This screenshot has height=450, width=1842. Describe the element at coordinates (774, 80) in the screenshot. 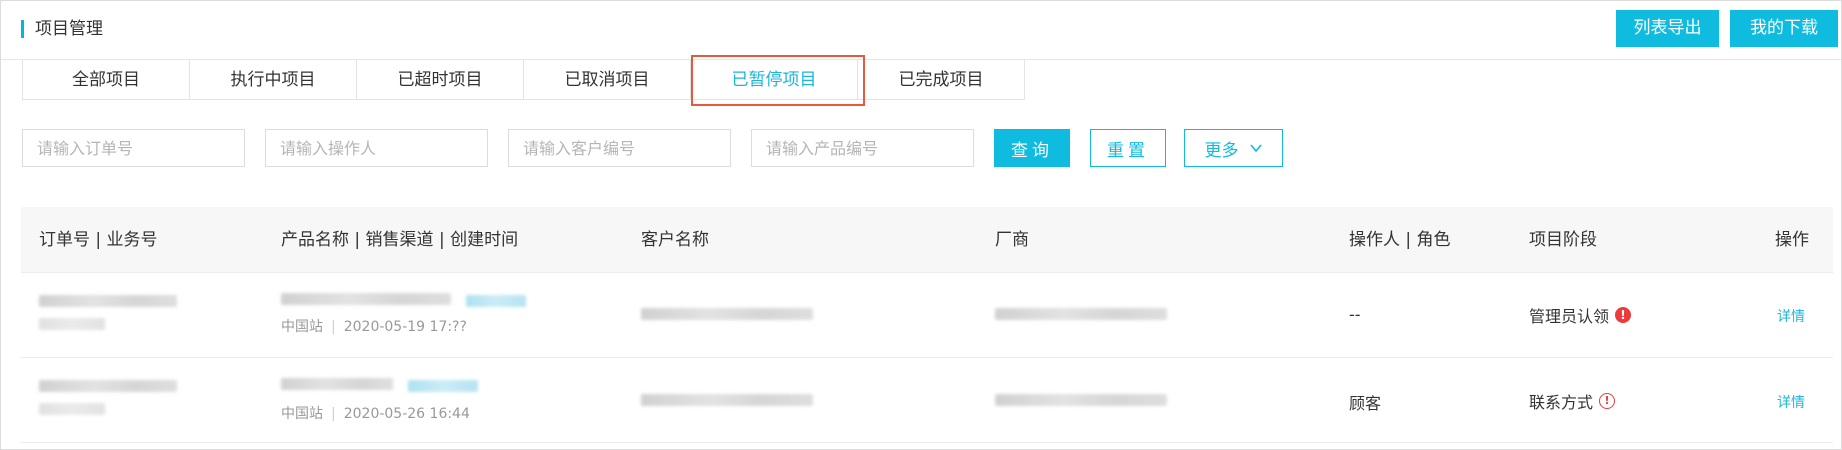

I see `tab-paused: 已暂停项目` at that location.